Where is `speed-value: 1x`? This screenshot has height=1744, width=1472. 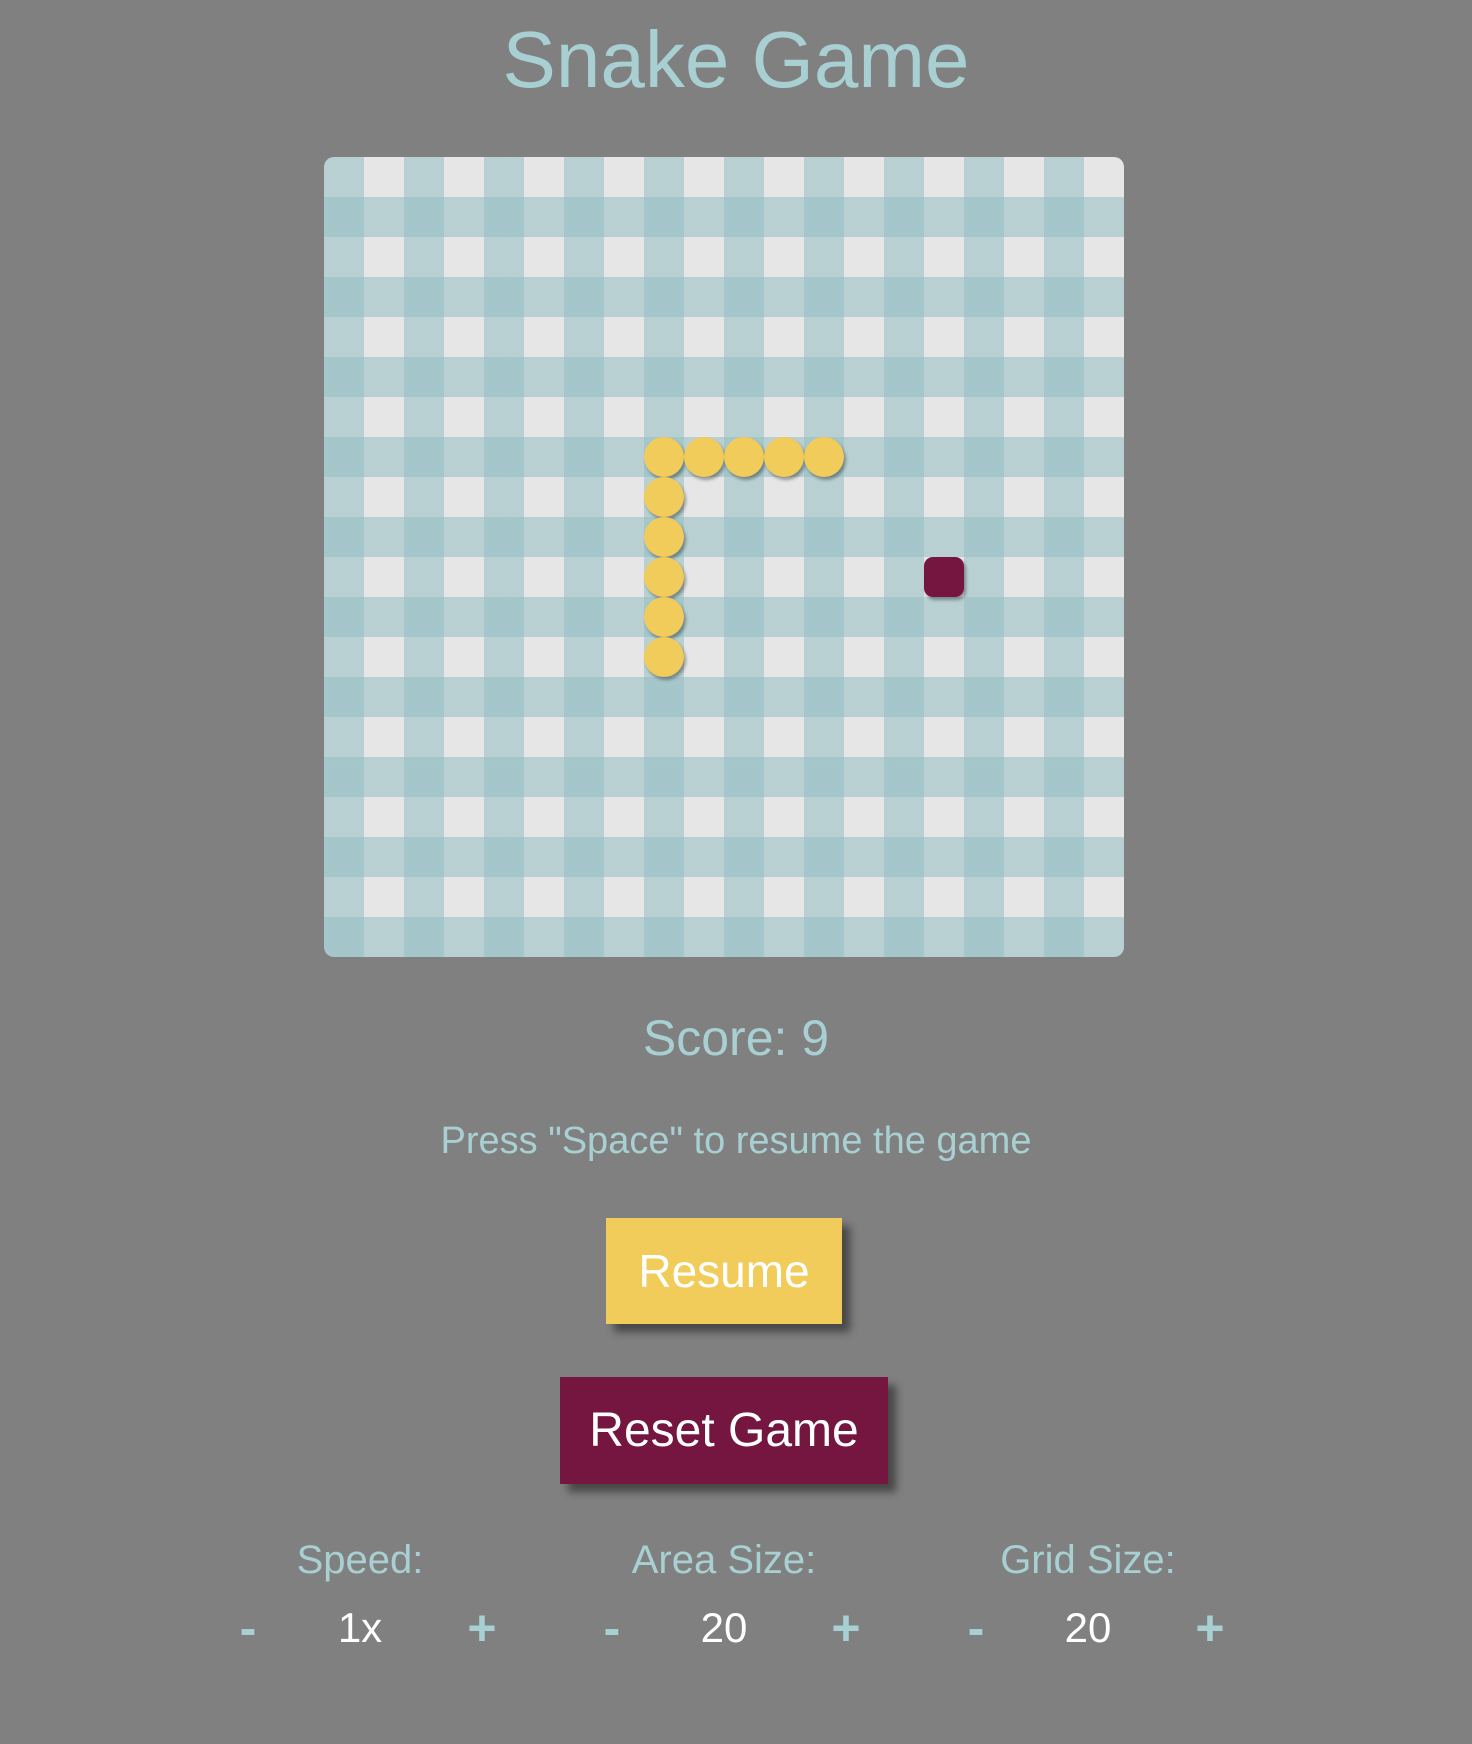 speed-value: 1x is located at coordinates (360, 1627).